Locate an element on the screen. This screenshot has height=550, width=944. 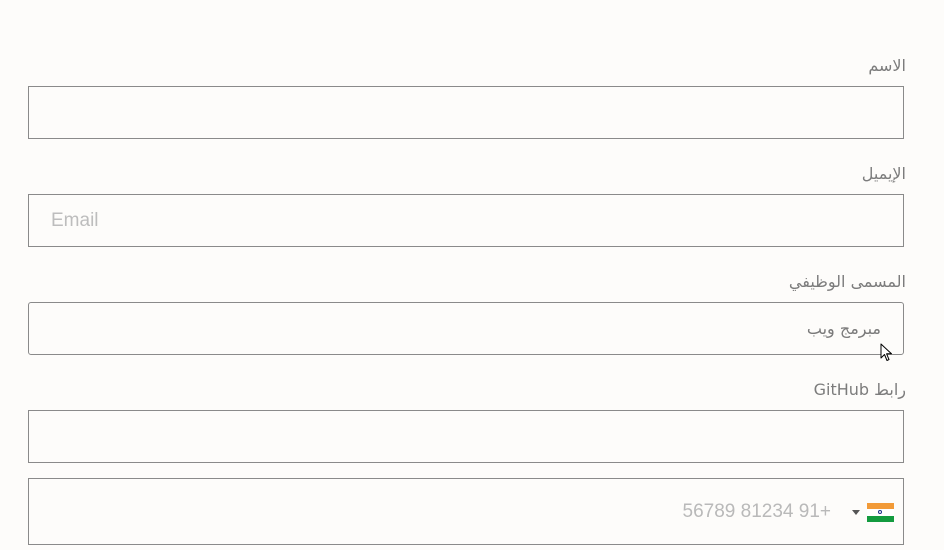
name-input is located at coordinates (466, 112).